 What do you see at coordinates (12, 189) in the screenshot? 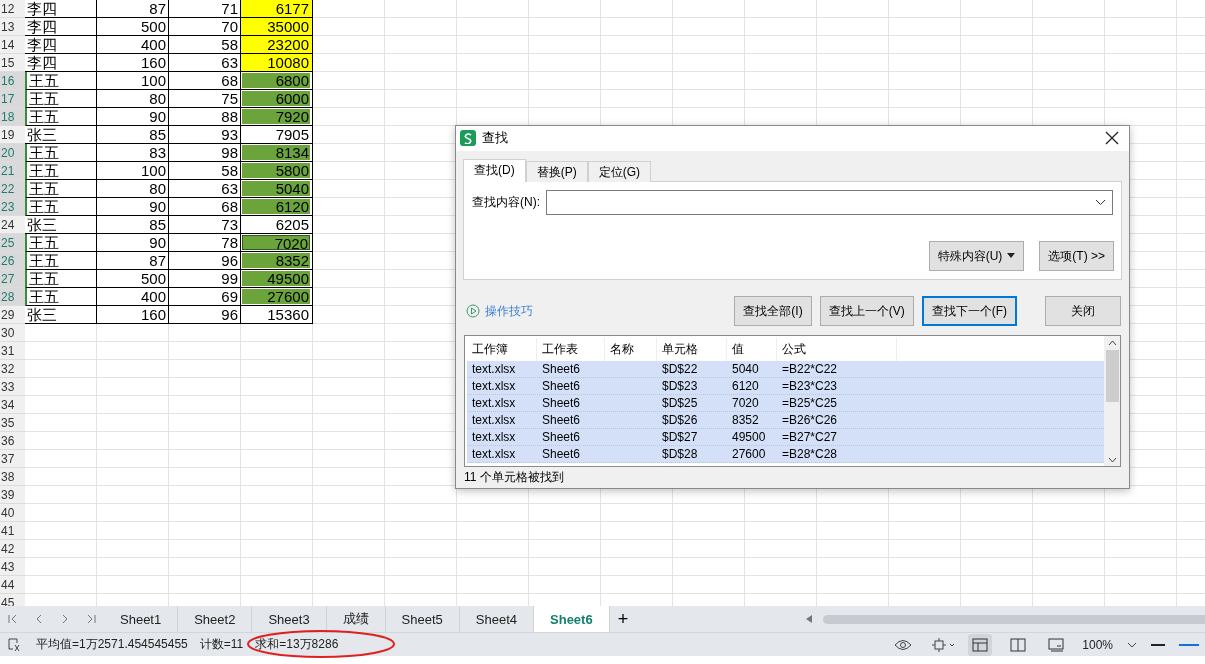
I see `row-header: 22` at bounding box center [12, 189].